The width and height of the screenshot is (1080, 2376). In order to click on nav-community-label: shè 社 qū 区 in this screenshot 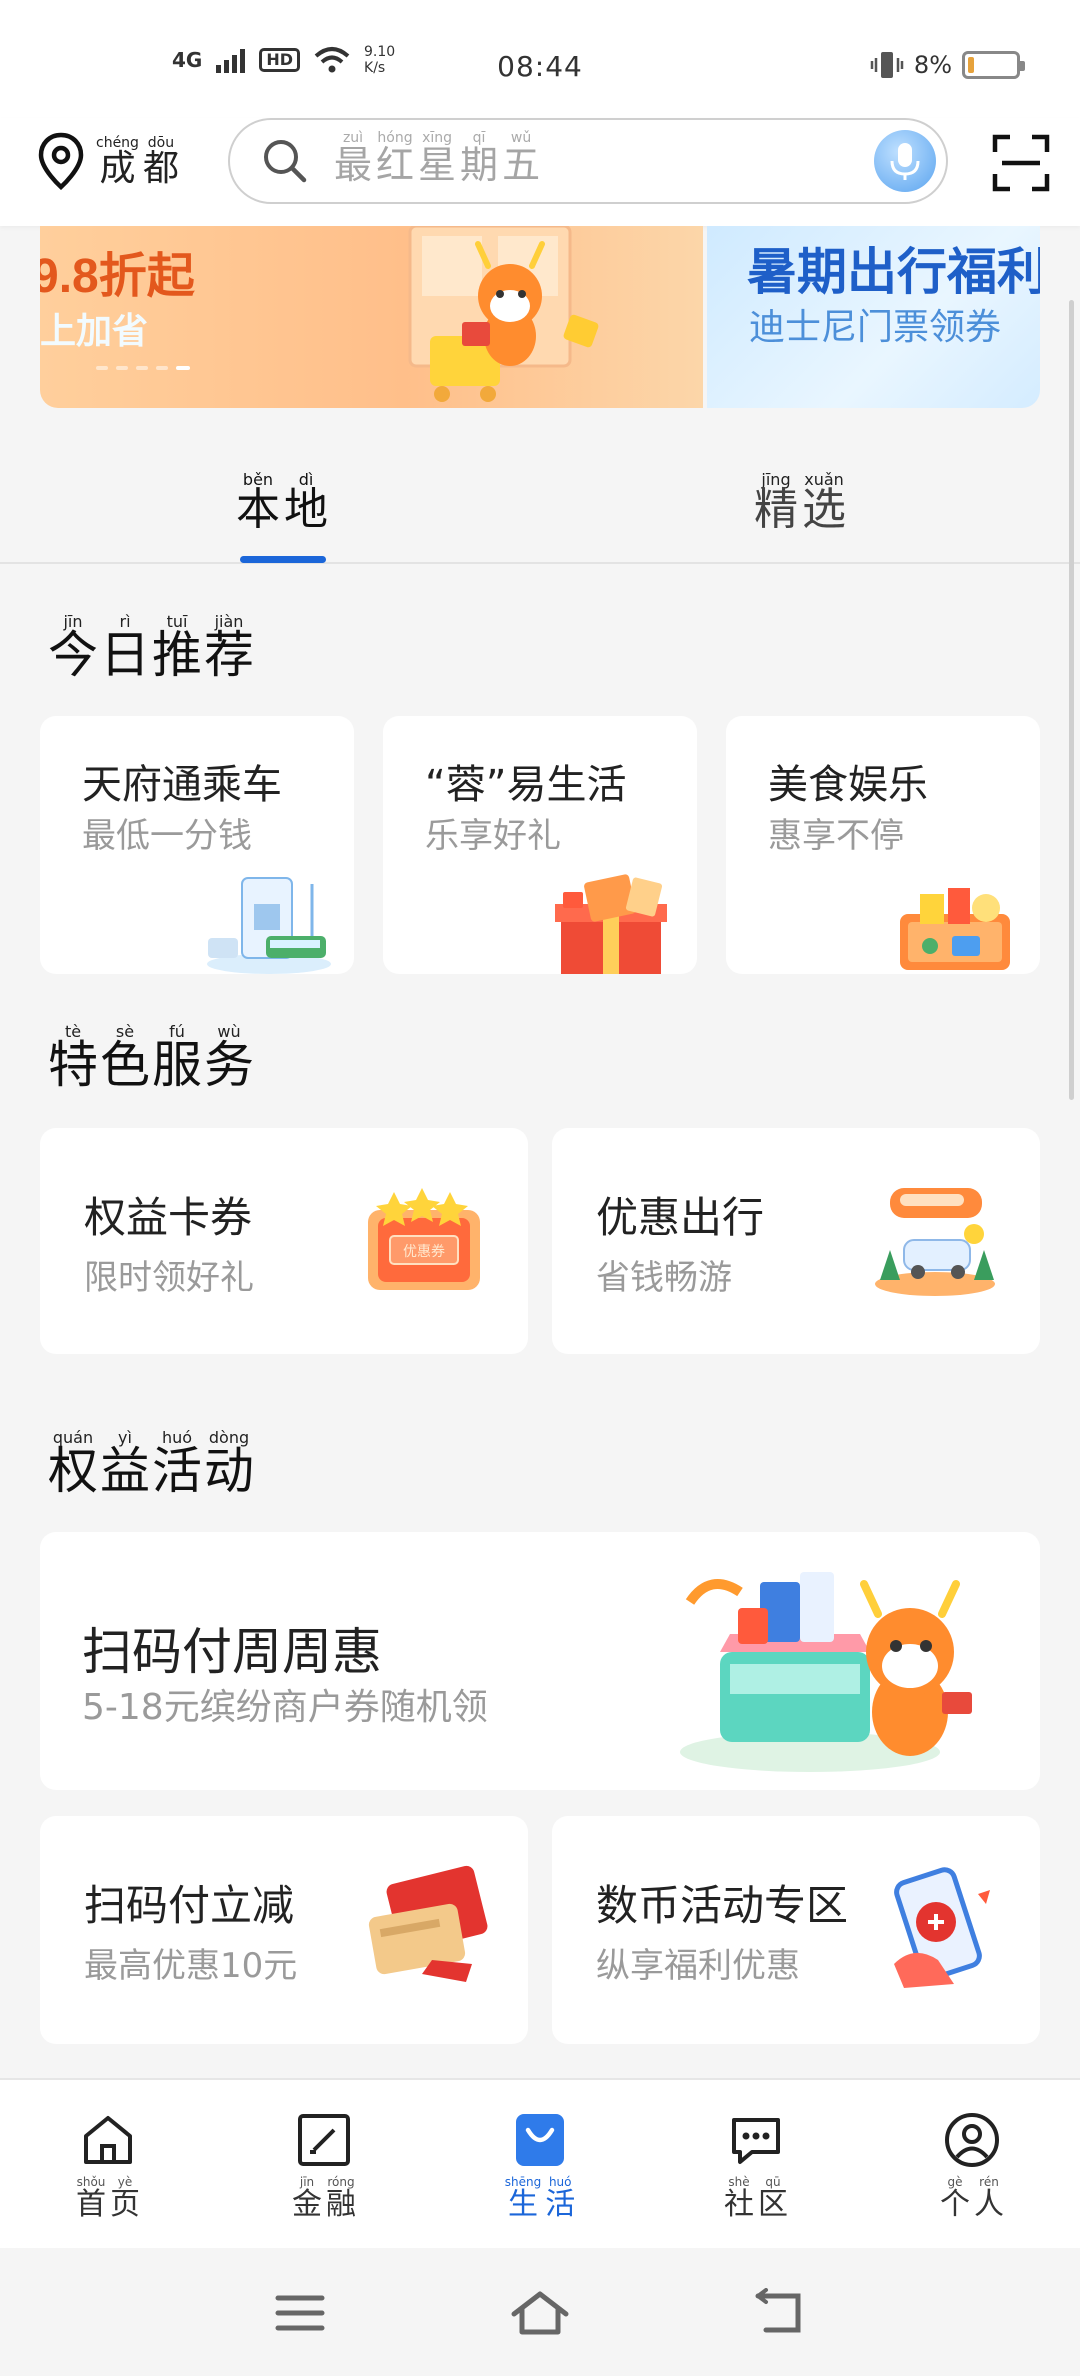, I will do `click(756, 2198)`.